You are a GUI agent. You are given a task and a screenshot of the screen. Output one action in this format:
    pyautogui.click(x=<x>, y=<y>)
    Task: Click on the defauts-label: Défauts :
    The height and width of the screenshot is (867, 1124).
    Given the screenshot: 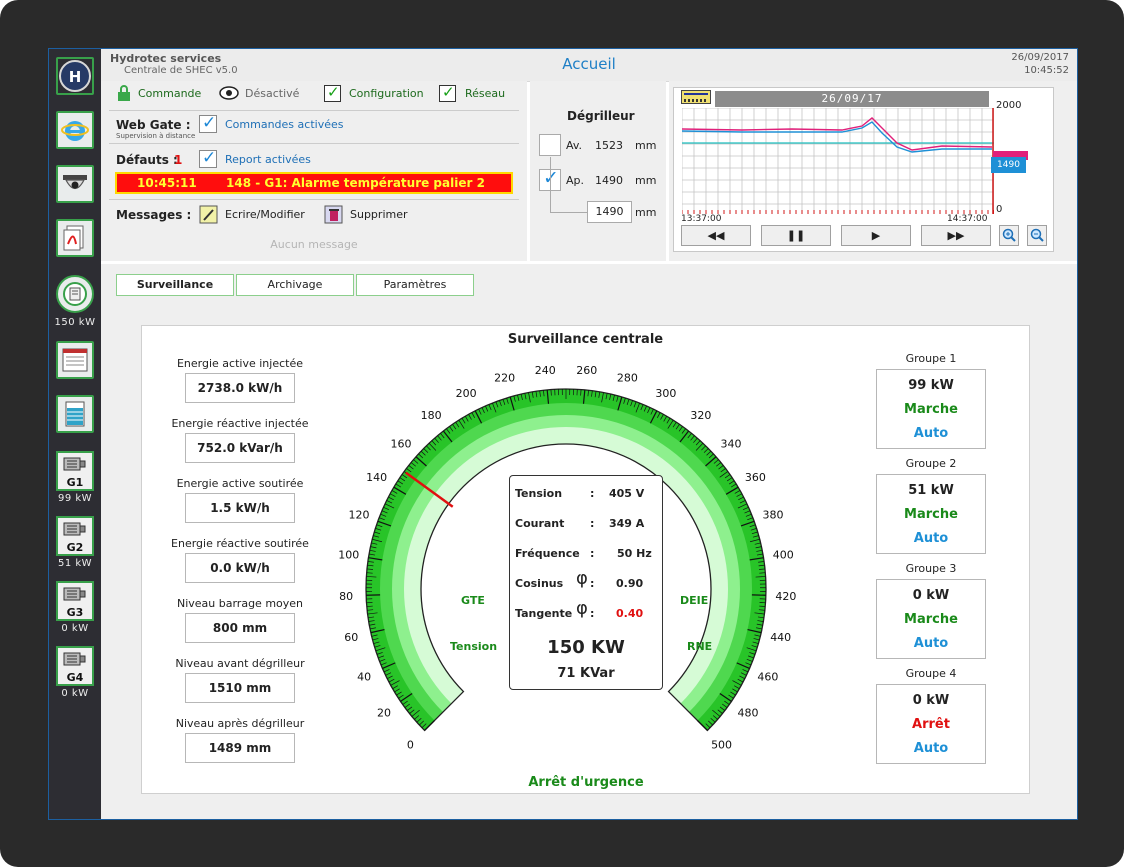 What is the action you would take?
    pyautogui.click(x=147, y=160)
    